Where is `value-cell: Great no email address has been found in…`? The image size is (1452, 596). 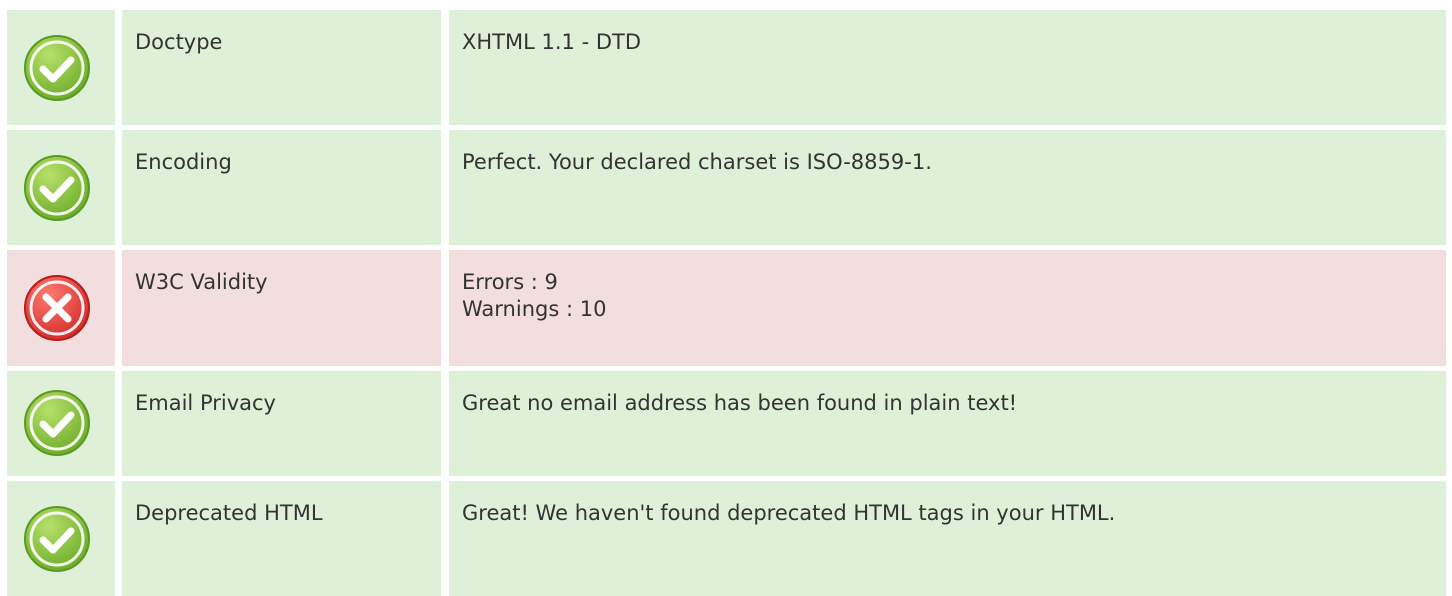
value-cell: Great no email address has been found in… is located at coordinates (947, 423).